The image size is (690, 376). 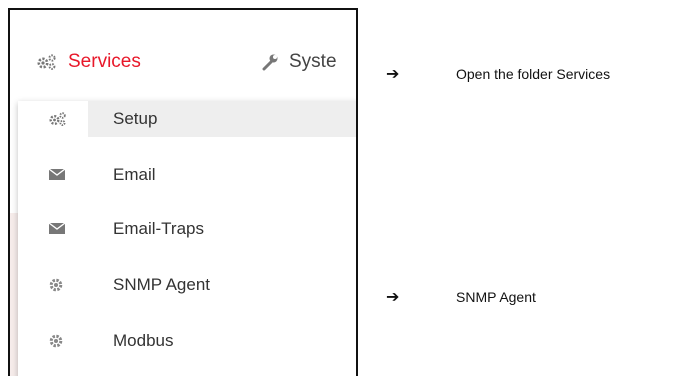 What do you see at coordinates (104, 61) in the screenshot?
I see `nav-services-label: Services` at bounding box center [104, 61].